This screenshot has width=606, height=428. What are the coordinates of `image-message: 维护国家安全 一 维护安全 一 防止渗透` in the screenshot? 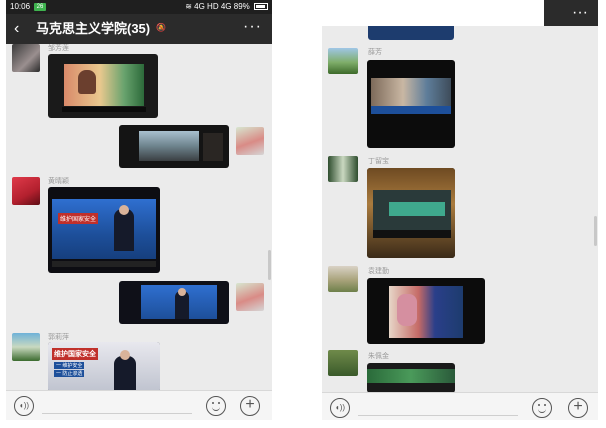 It's located at (104, 367).